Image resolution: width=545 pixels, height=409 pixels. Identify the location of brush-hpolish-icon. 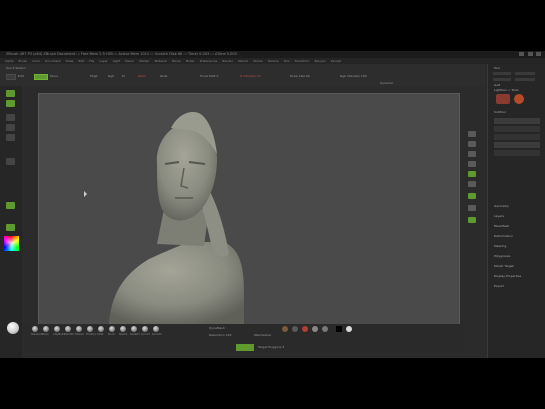
(79, 329).